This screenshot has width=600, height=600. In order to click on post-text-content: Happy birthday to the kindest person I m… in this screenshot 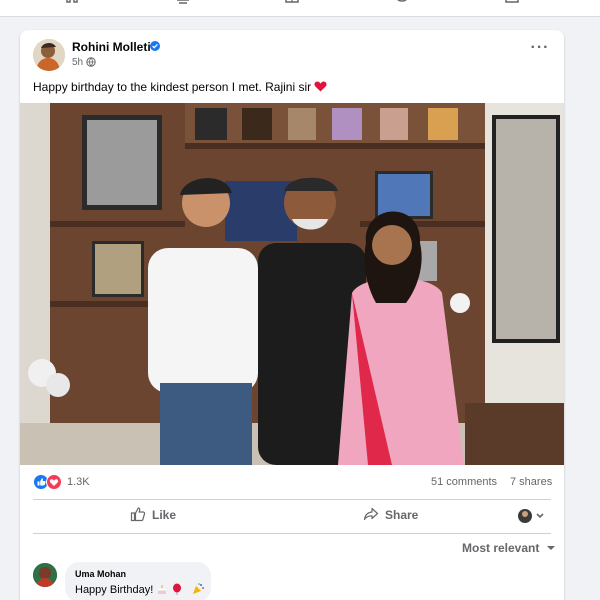, I will do `click(172, 87)`.